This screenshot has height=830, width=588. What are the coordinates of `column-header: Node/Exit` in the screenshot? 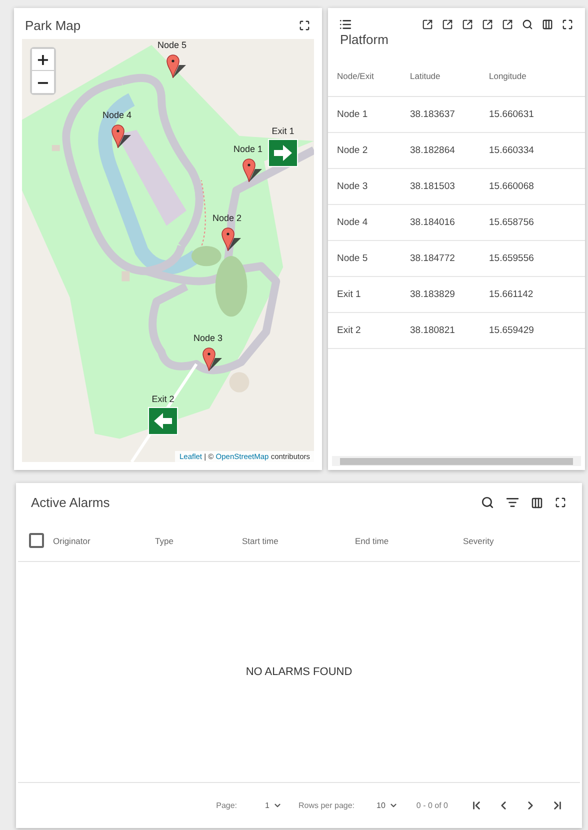 It's located at (364, 75).